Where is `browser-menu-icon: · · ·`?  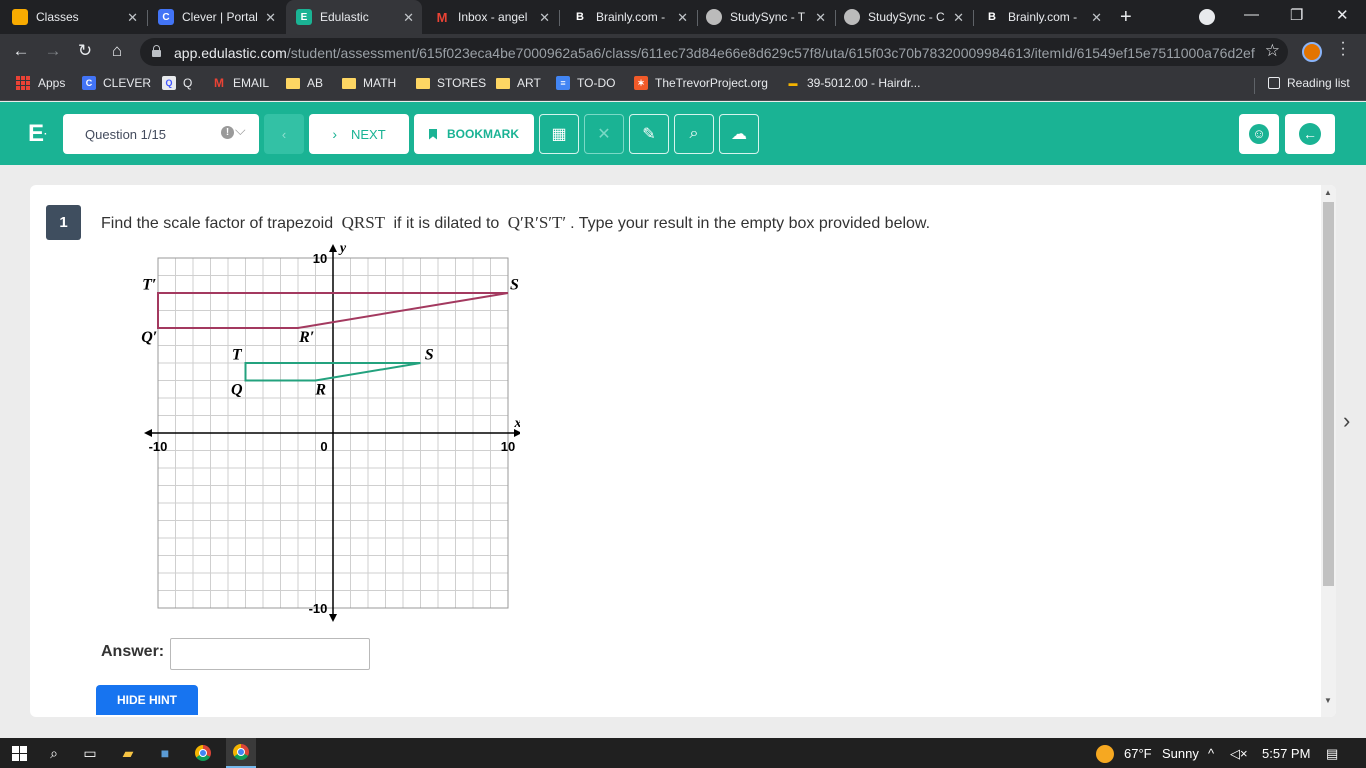 browser-menu-icon: · · · is located at coordinates (1343, 49).